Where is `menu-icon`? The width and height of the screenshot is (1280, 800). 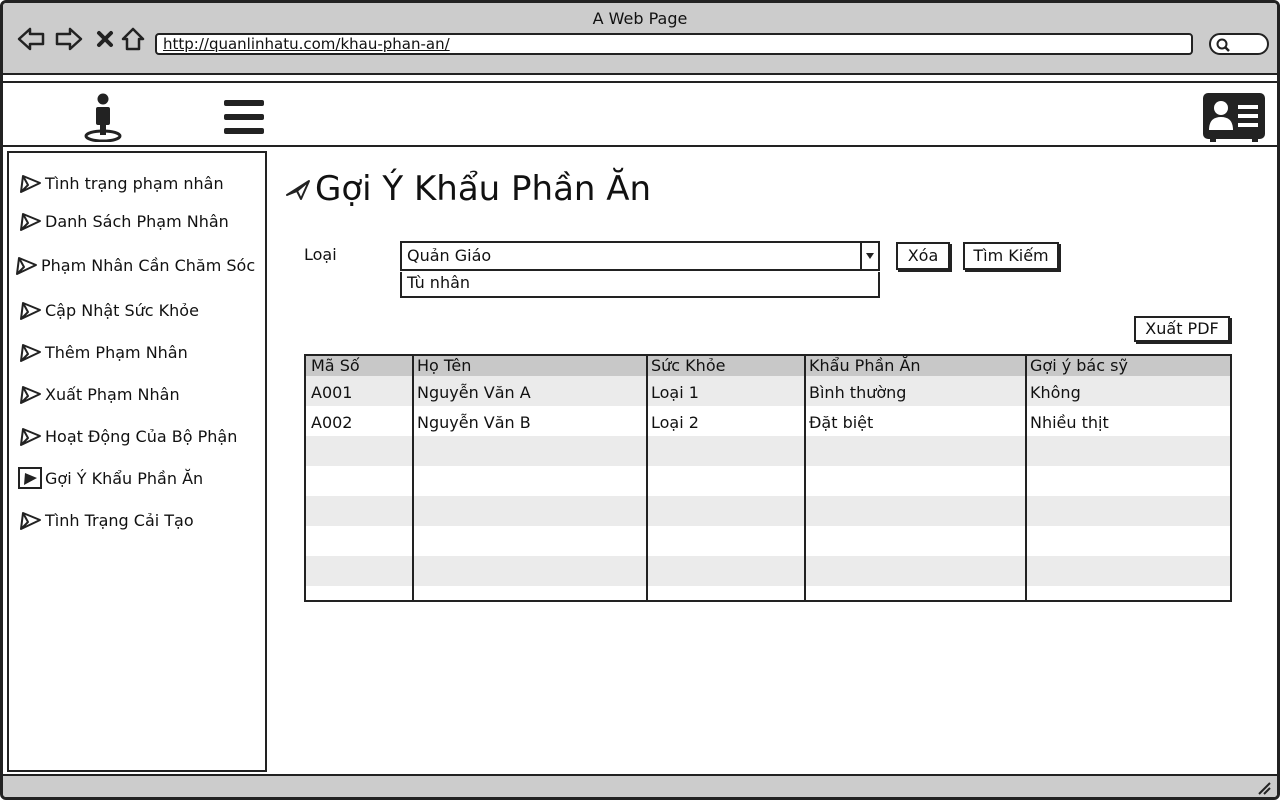 menu-icon is located at coordinates (244, 117).